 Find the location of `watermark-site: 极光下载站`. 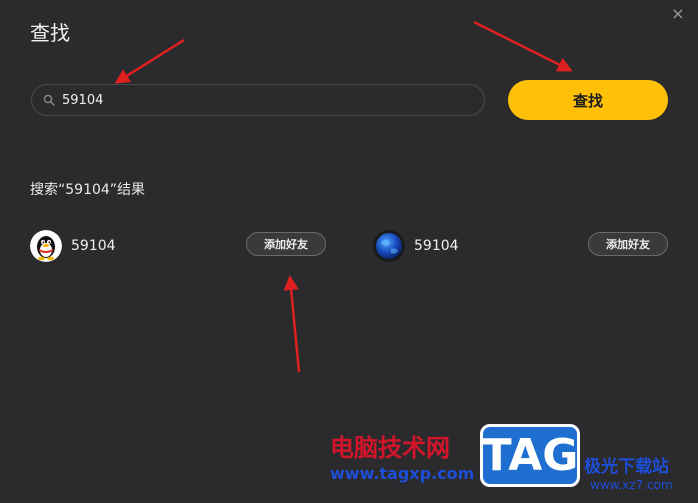

watermark-site: 极光下载站 is located at coordinates (626, 467).